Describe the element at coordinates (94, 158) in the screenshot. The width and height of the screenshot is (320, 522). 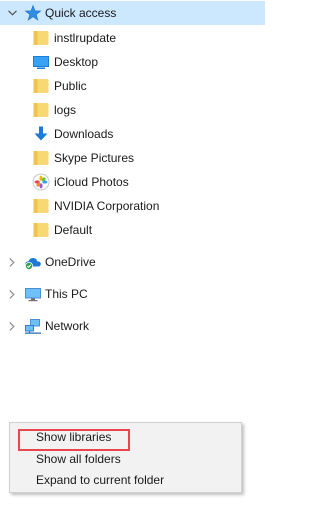
I see `tree-item-label: Skype Pictures` at that location.